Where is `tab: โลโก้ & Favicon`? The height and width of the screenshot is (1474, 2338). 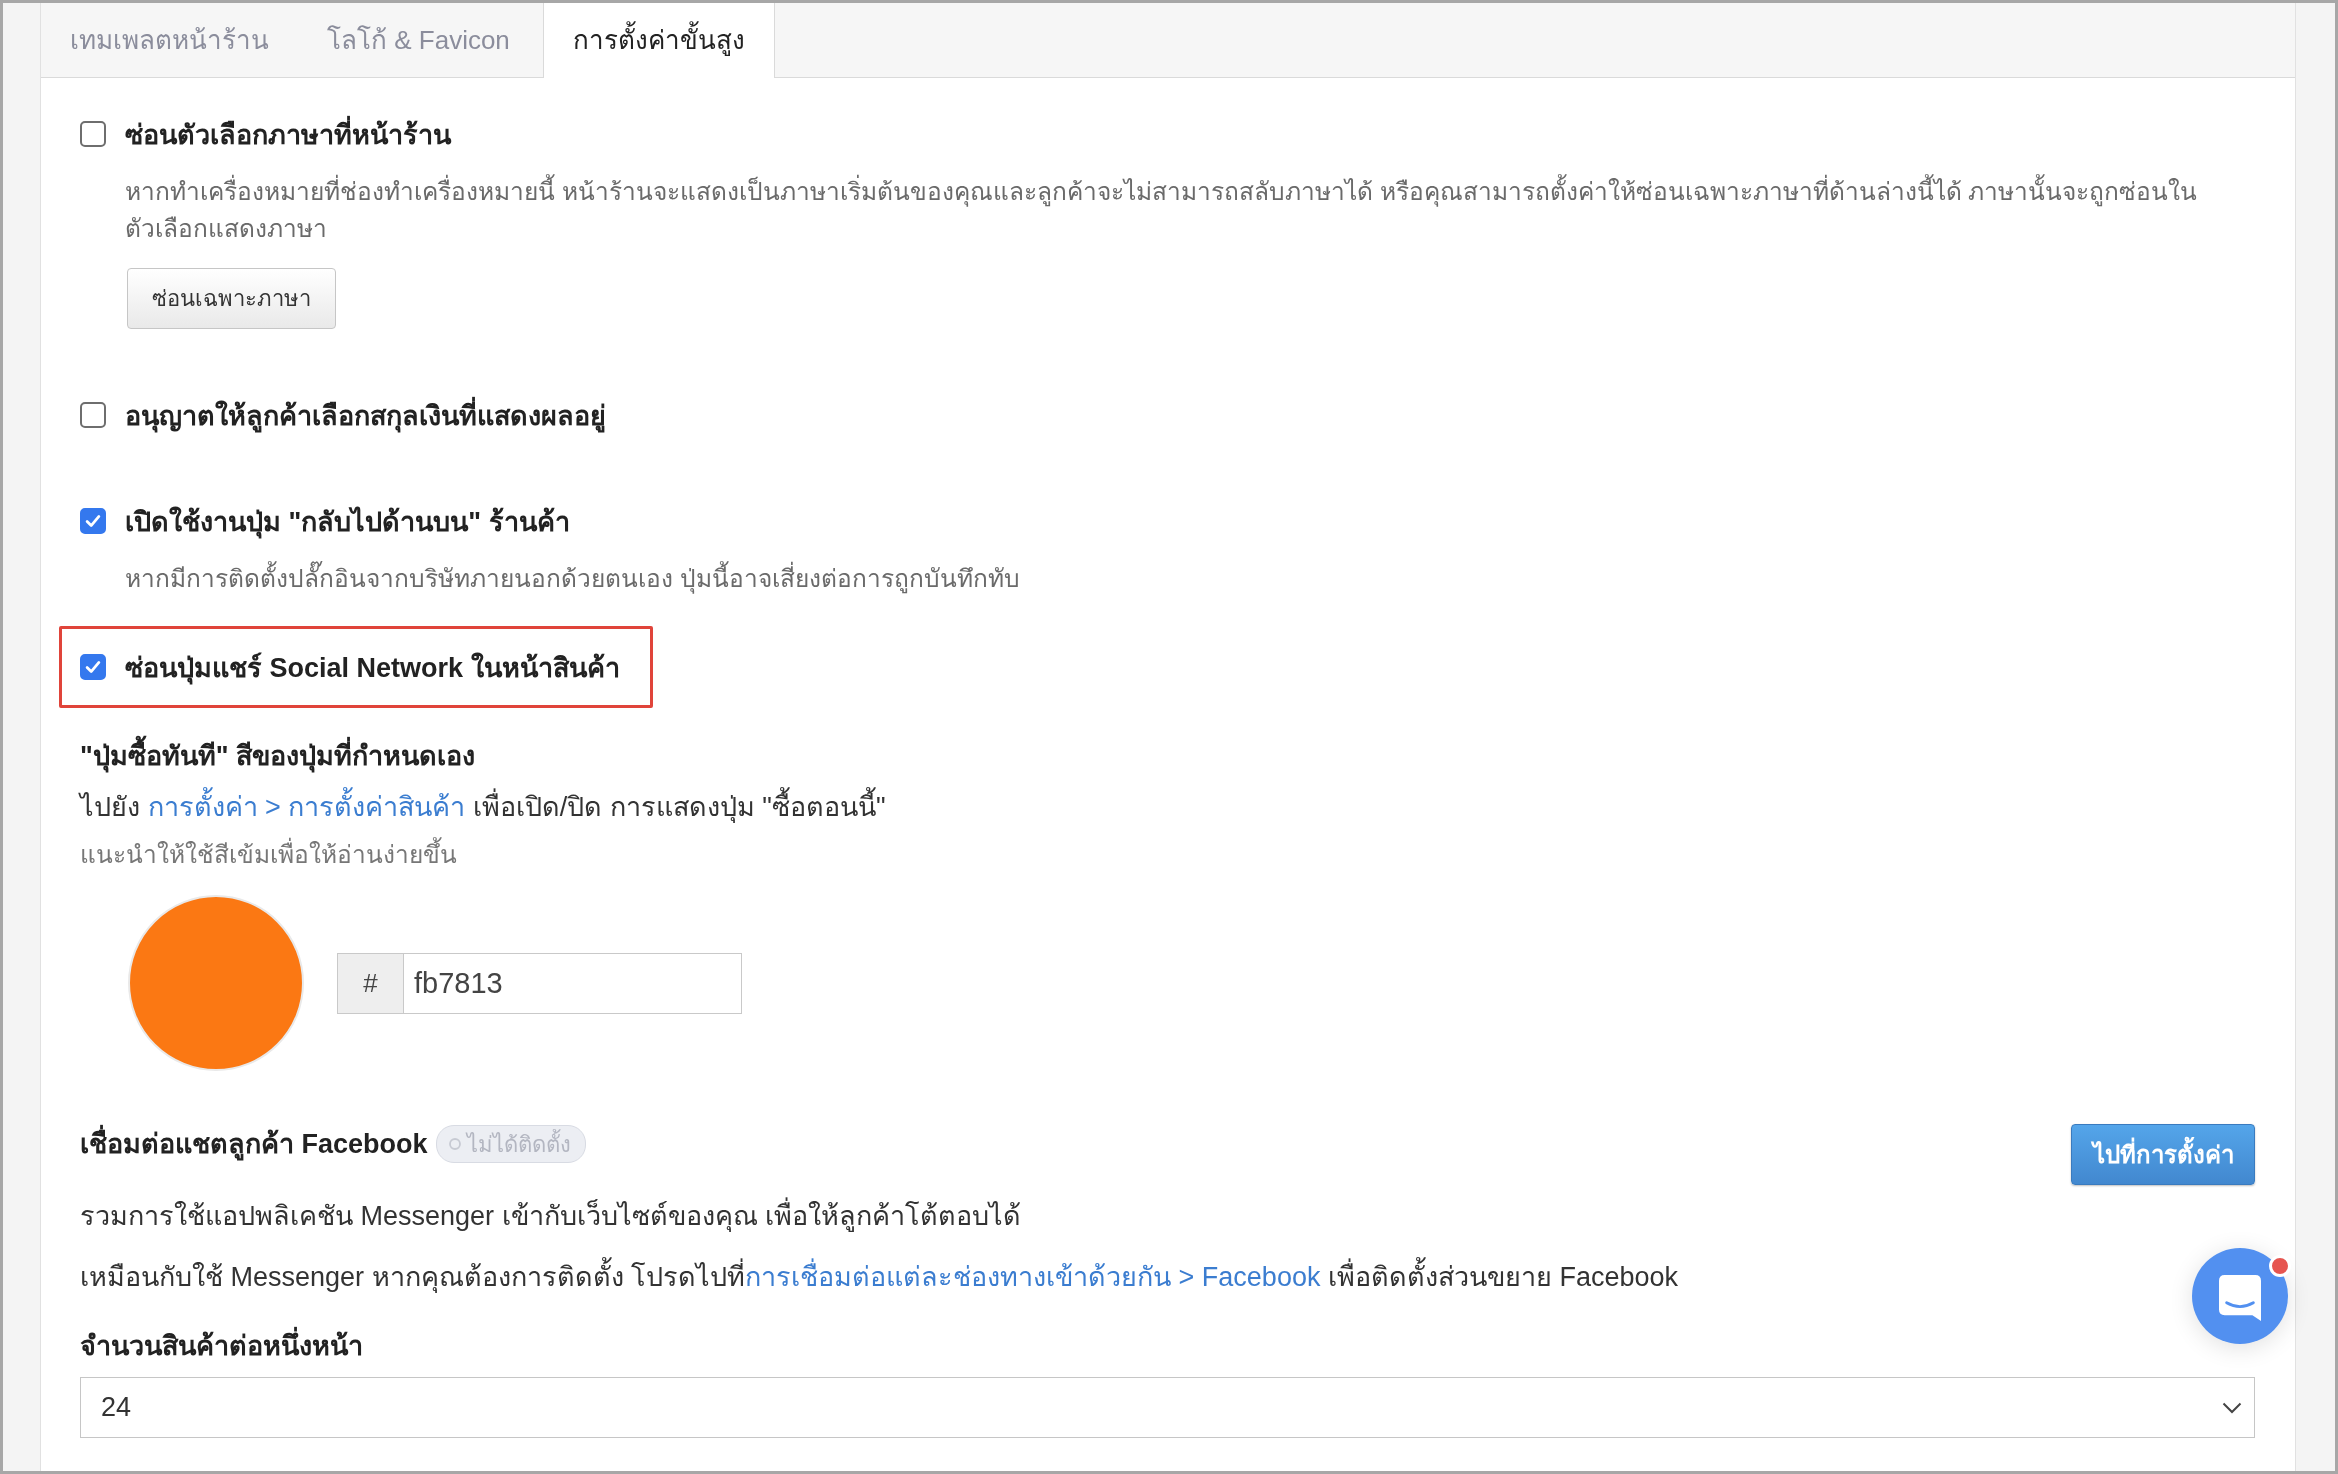 tab: โลโก้ & Favicon is located at coordinates (418, 40).